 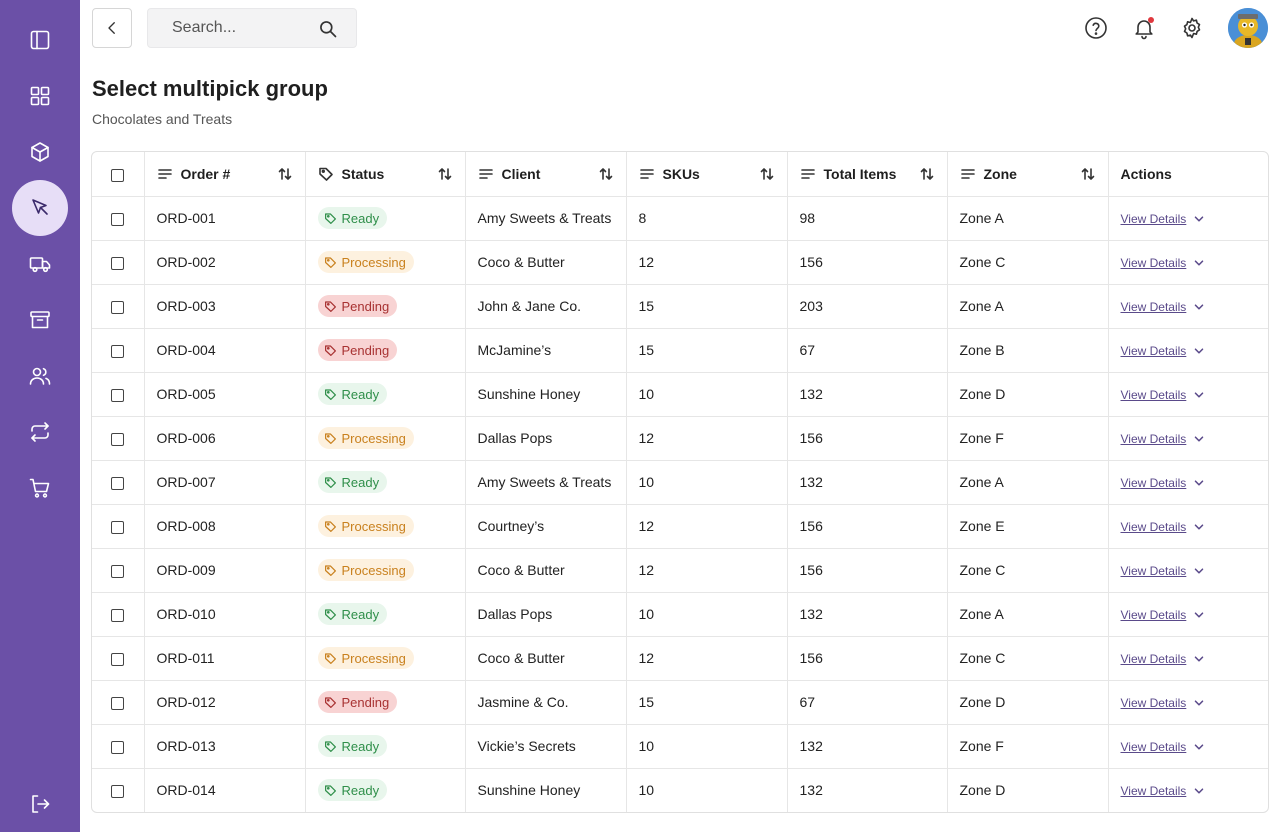 What do you see at coordinates (360, 790) in the screenshot?
I see `status-label: Ready` at bounding box center [360, 790].